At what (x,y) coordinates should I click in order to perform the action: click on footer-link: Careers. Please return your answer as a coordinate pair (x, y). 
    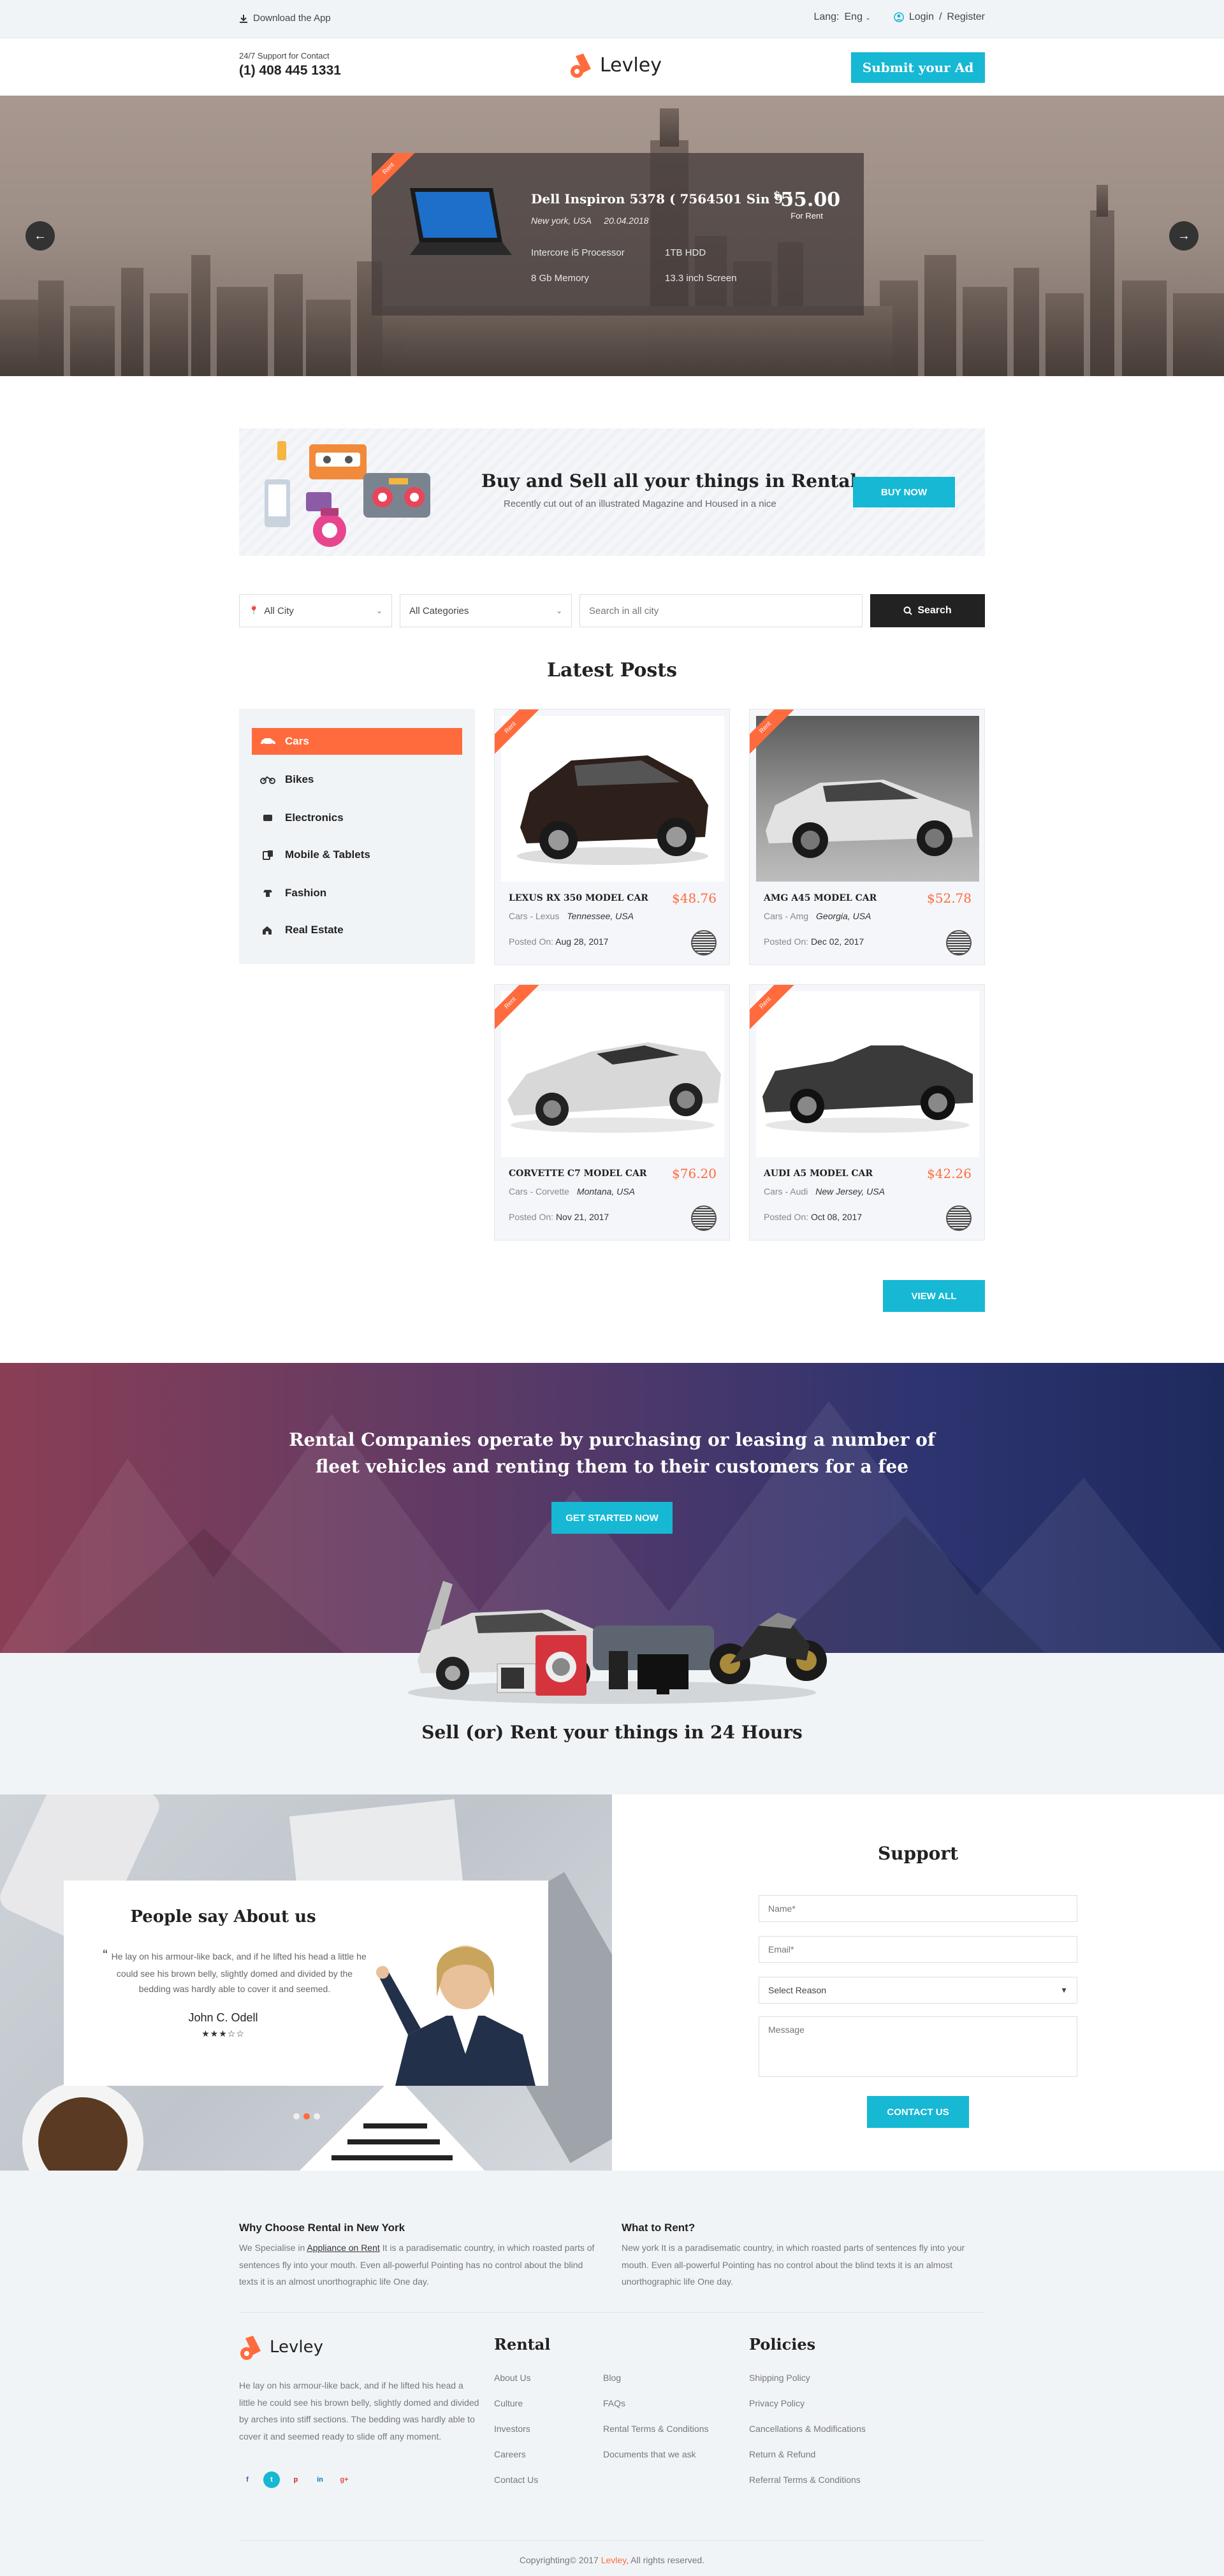
    Looking at the image, I should click on (510, 2454).